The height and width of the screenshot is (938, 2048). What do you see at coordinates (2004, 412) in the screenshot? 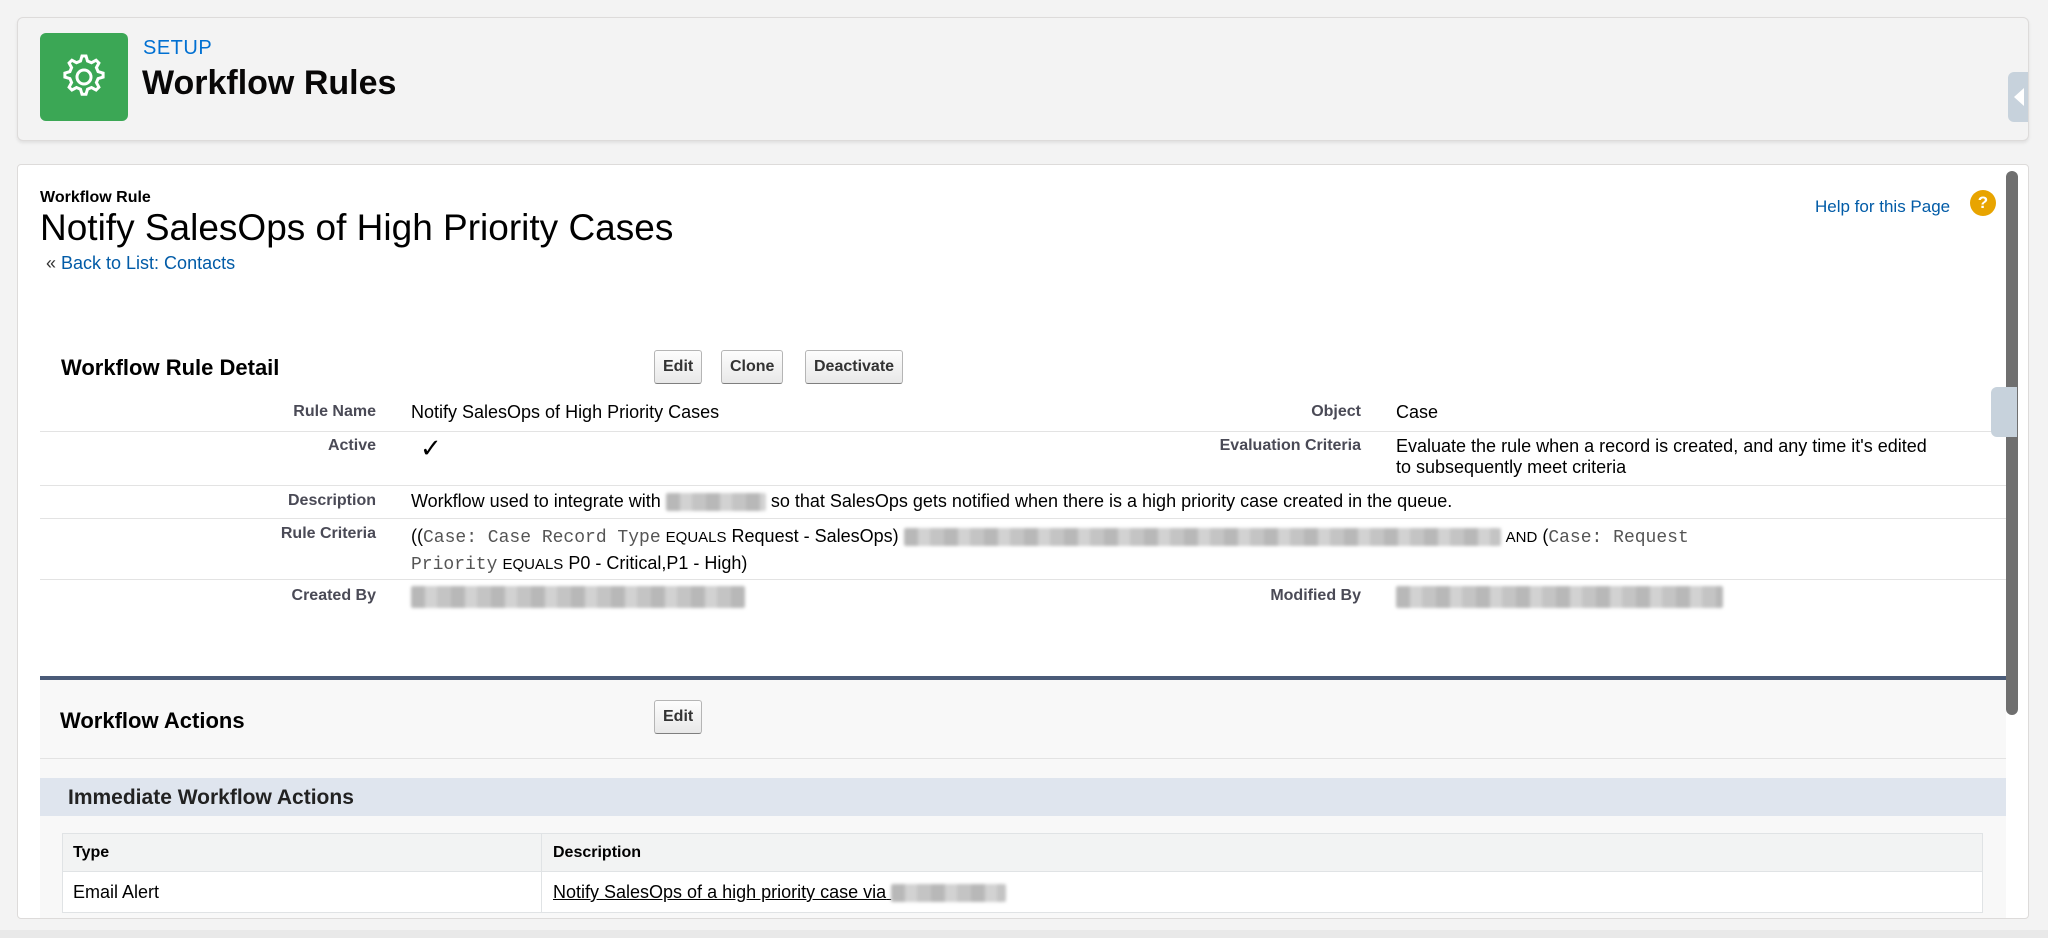
I see `side-panel-tab` at bounding box center [2004, 412].